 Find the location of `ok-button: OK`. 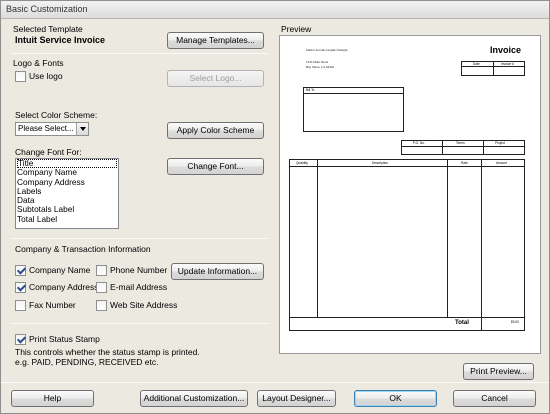

ok-button: OK is located at coordinates (395, 398).